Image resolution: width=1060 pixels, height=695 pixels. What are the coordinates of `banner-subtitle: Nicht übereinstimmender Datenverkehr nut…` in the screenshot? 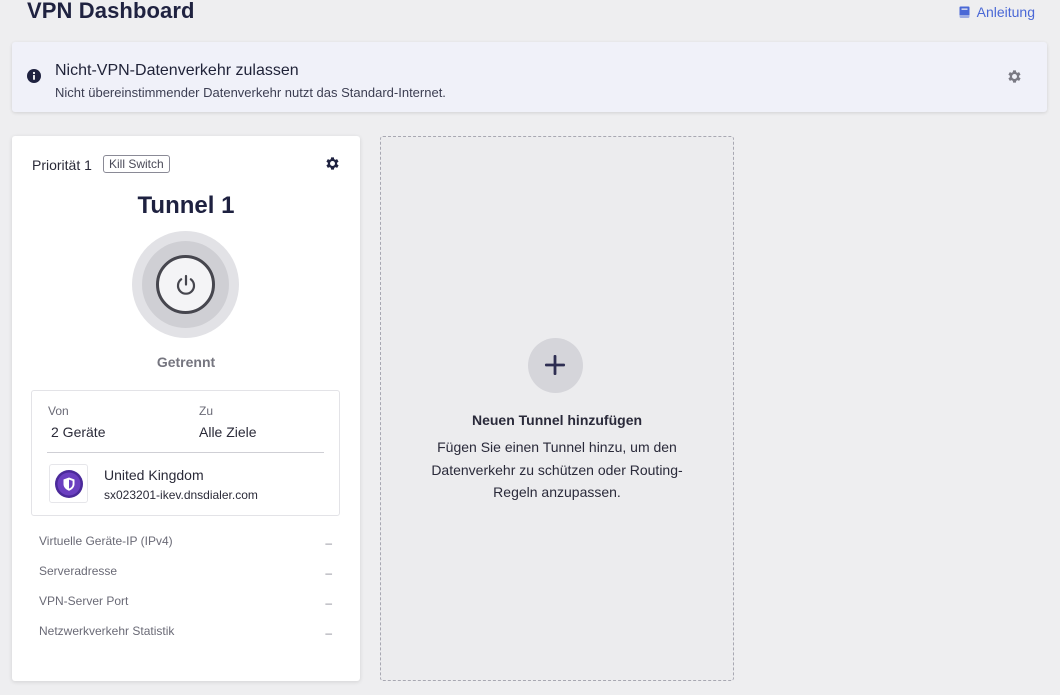 It's located at (250, 92).